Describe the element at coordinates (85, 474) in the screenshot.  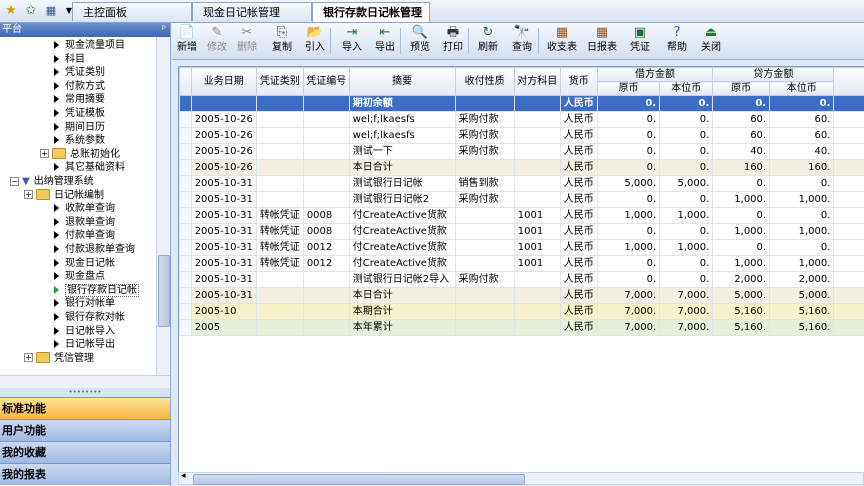
I see `panel-my-reports: 我的报表` at that location.